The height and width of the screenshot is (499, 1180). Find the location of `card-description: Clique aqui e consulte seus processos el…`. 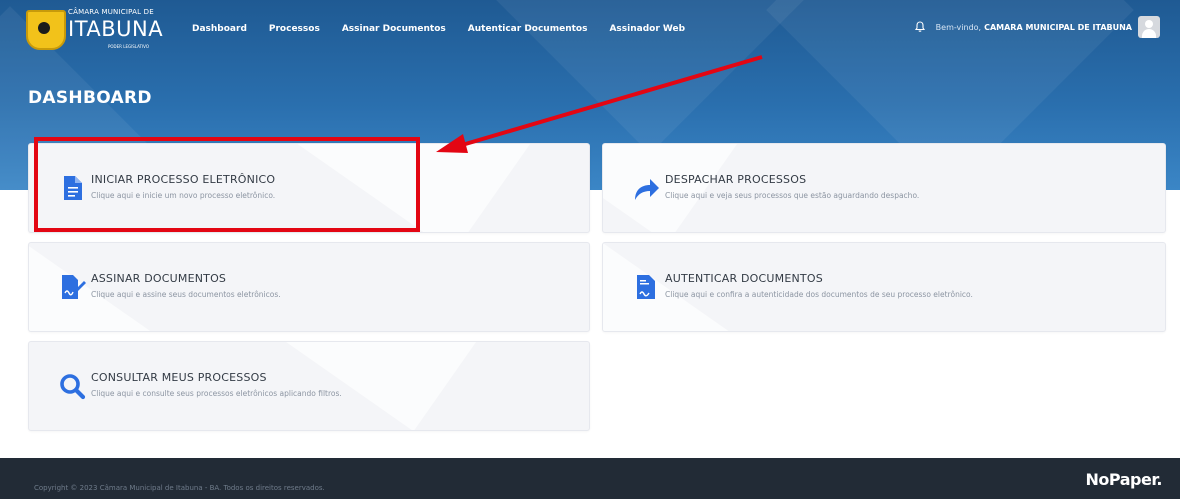

card-description: Clique aqui e consulte seus processos el… is located at coordinates (216, 393).